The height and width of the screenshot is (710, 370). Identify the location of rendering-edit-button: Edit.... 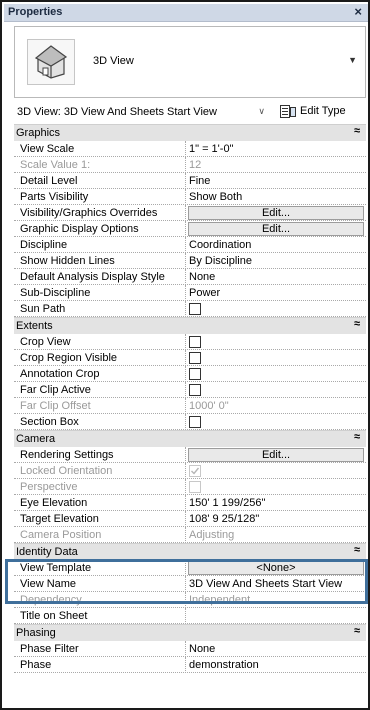
(276, 455).